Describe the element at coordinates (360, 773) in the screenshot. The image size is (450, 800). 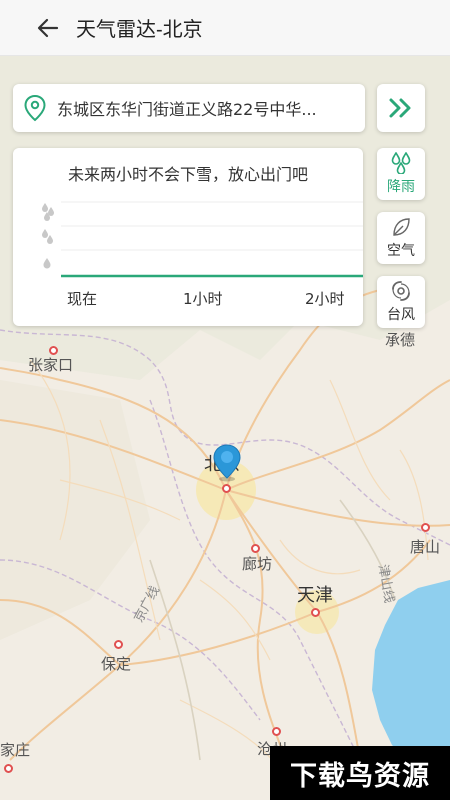
I see `watermark: 下载鸟资源` at that location.